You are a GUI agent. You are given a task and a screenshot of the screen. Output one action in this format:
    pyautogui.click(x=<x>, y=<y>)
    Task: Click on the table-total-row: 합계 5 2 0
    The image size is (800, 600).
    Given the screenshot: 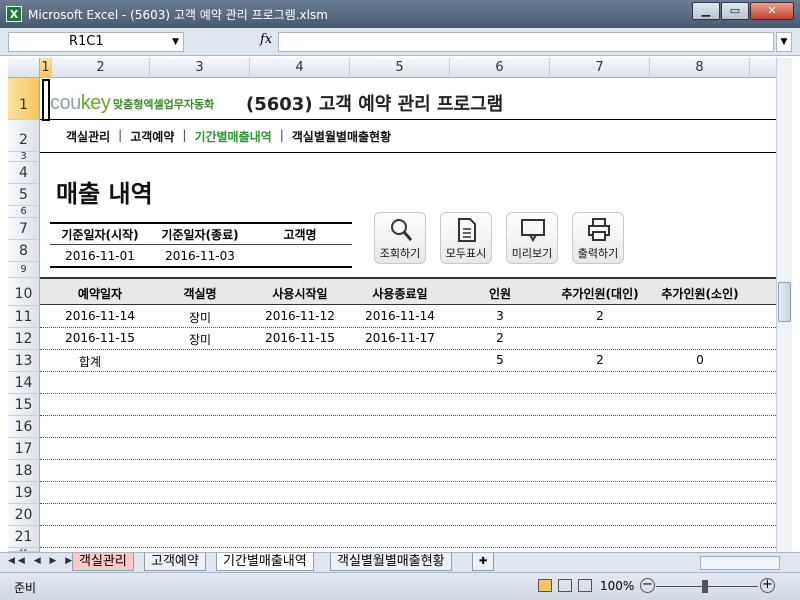 What is the action you would take?
    pyautogui.click(x=408, y=361)
    